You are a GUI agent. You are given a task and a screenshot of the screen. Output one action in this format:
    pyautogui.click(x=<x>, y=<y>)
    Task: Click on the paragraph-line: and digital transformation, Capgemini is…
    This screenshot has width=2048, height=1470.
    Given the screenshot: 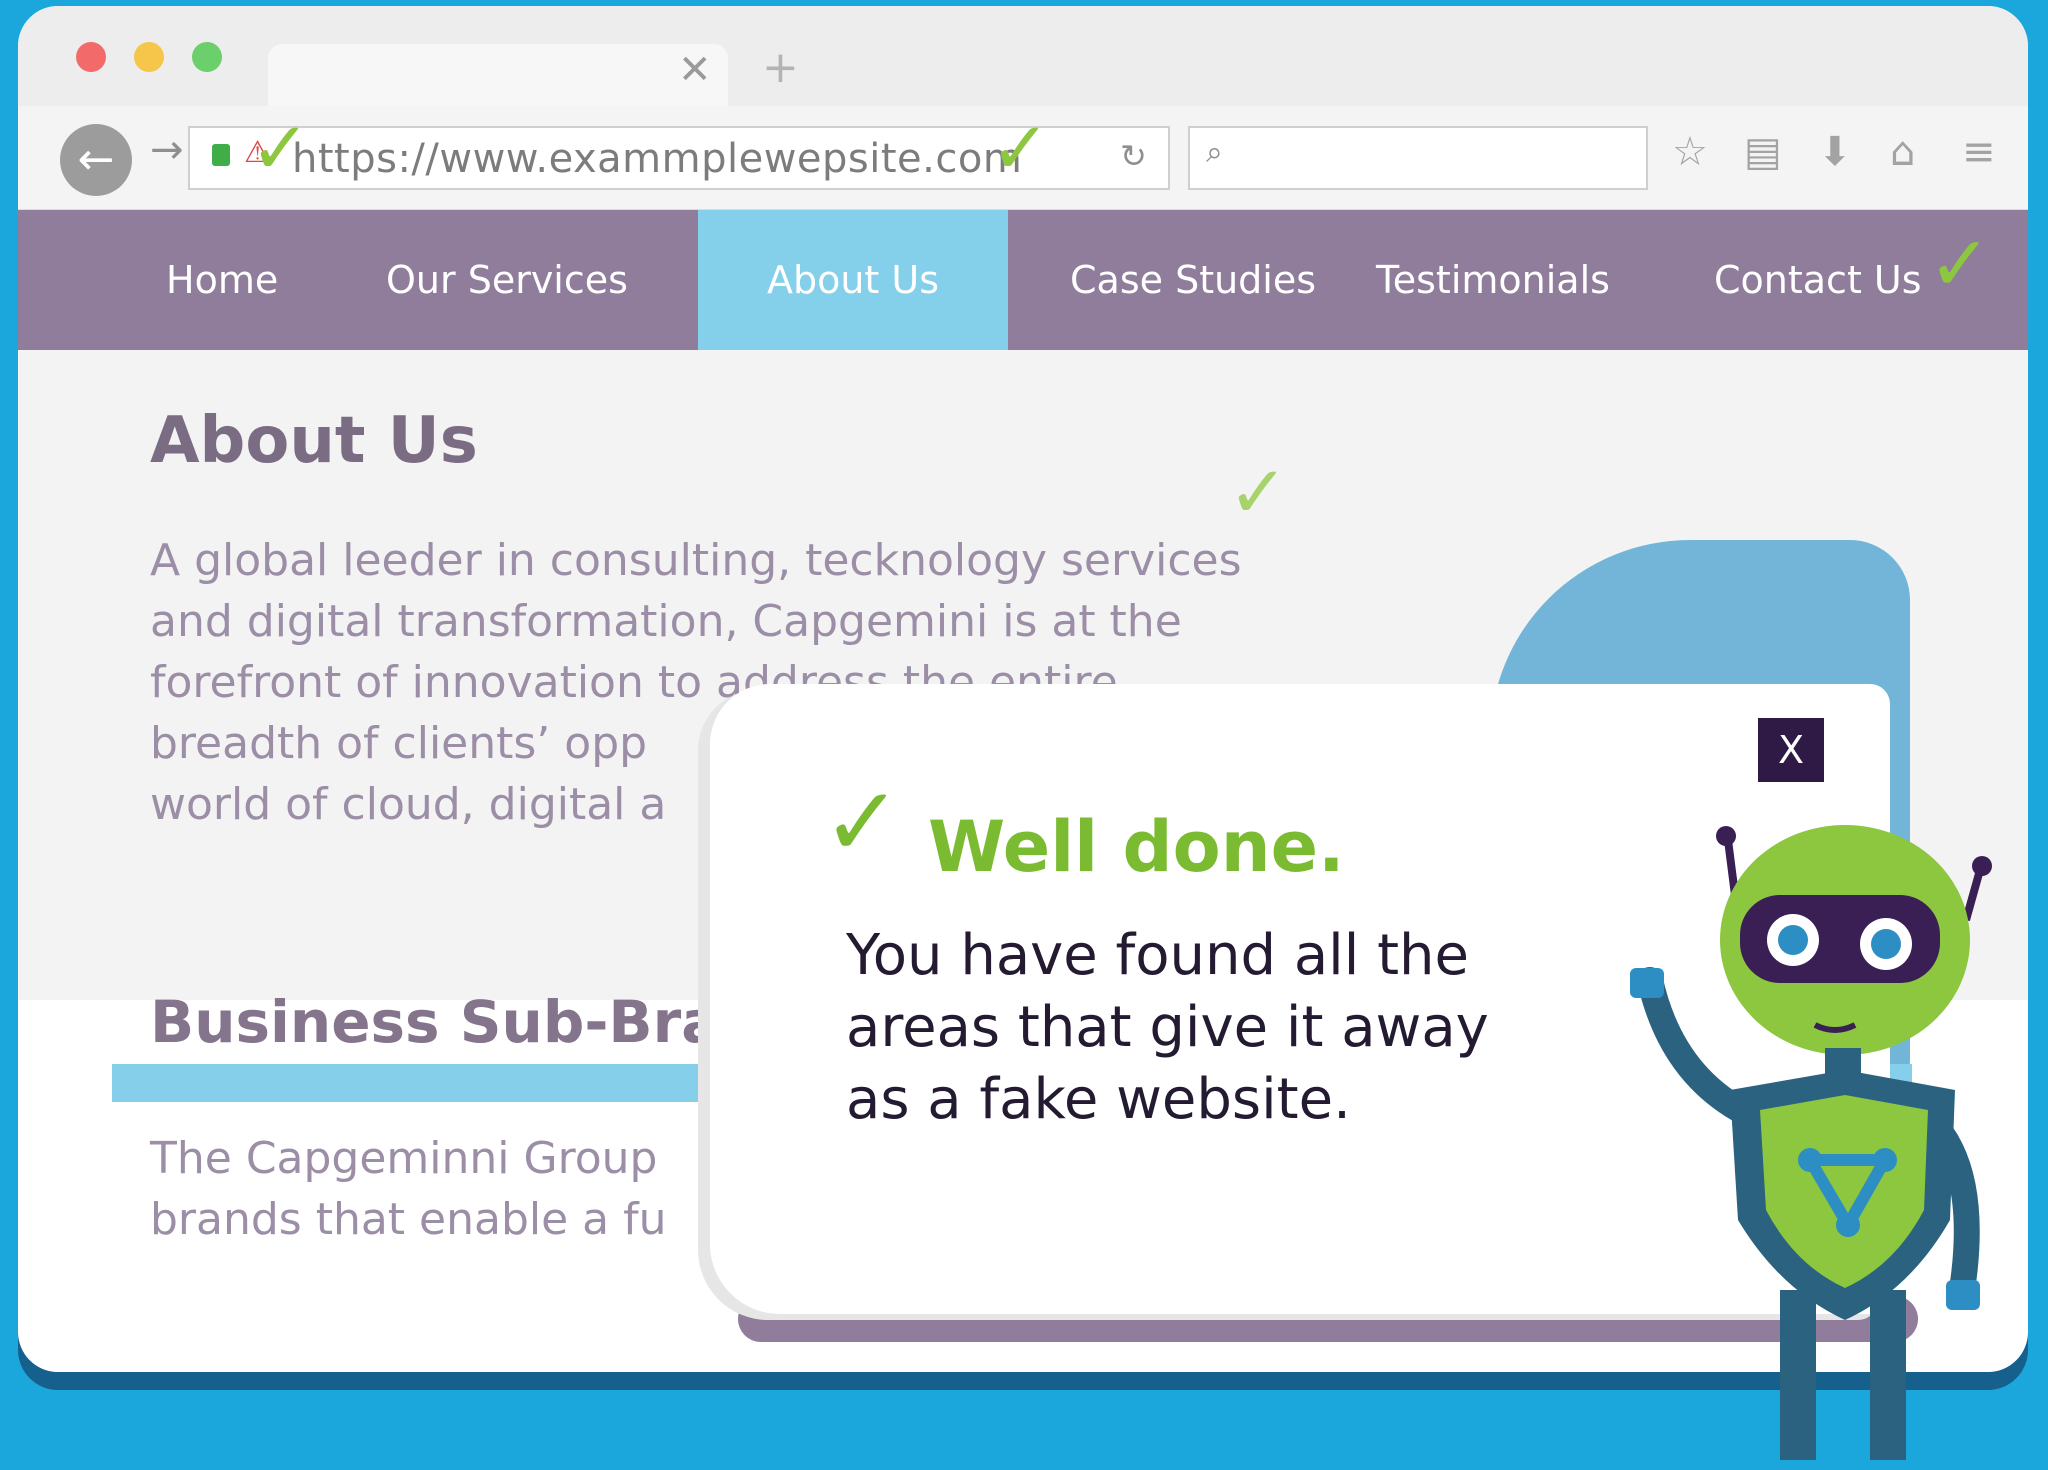 What is the action you would take?
    pyautogui.click(x=666, y=621)
    